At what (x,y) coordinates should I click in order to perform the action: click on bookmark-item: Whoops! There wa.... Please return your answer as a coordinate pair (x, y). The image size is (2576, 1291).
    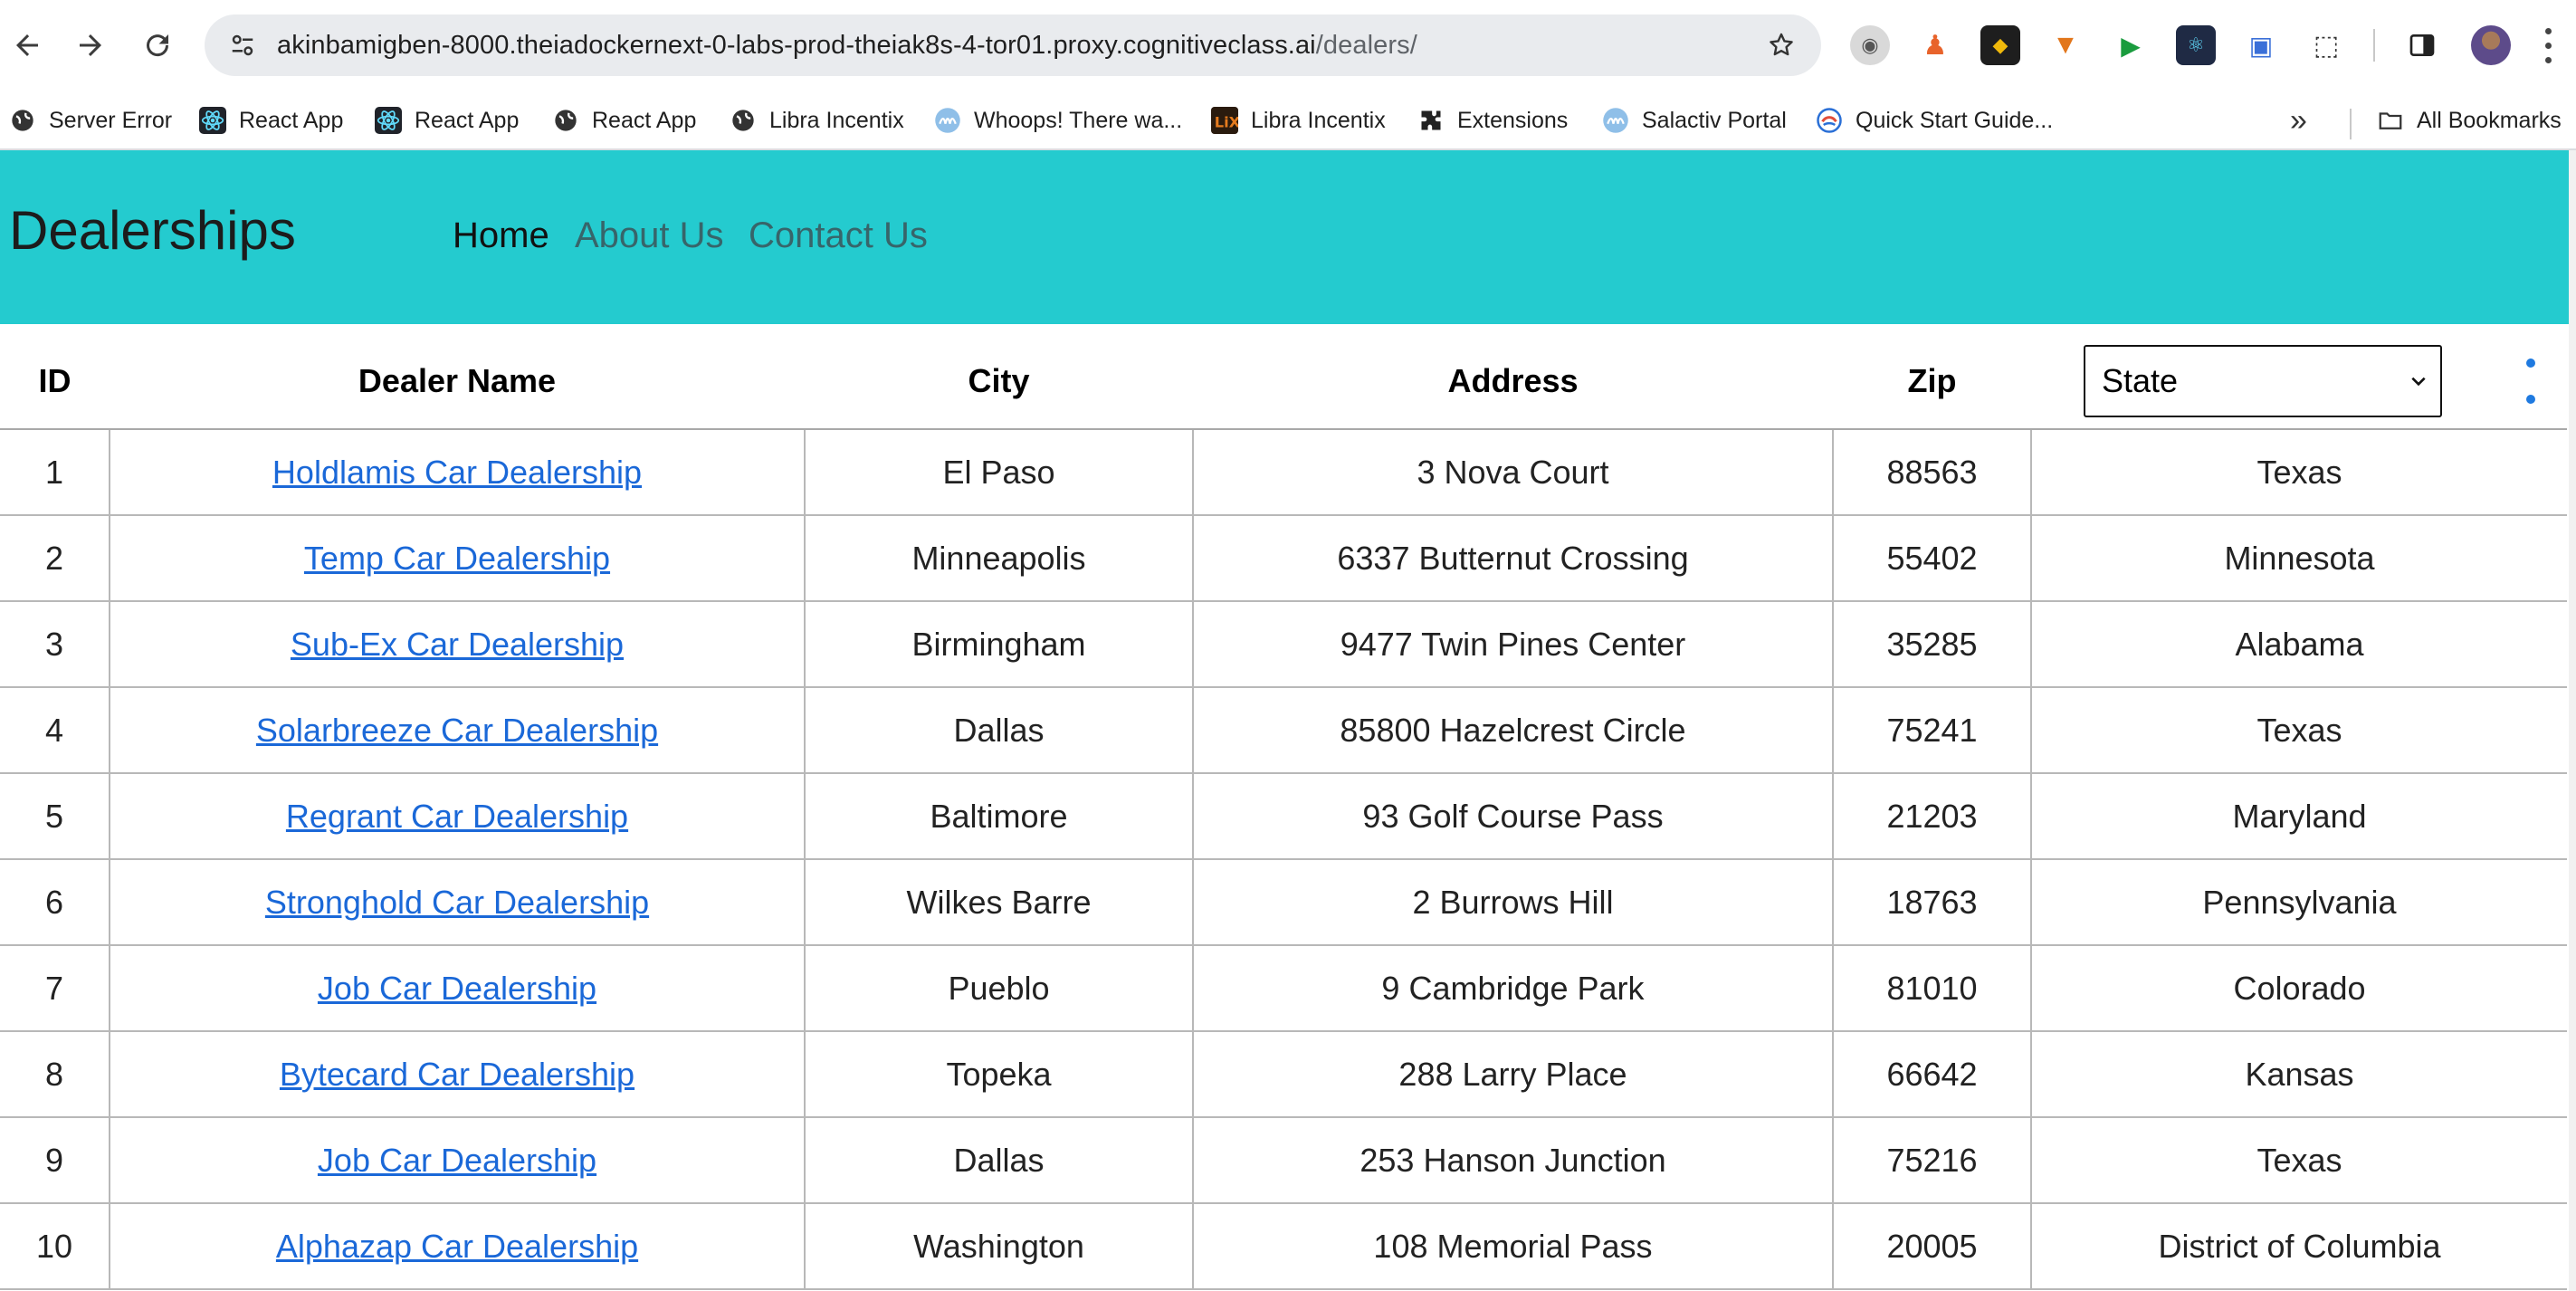
    Looking at the image, I should click on (1058, 120).